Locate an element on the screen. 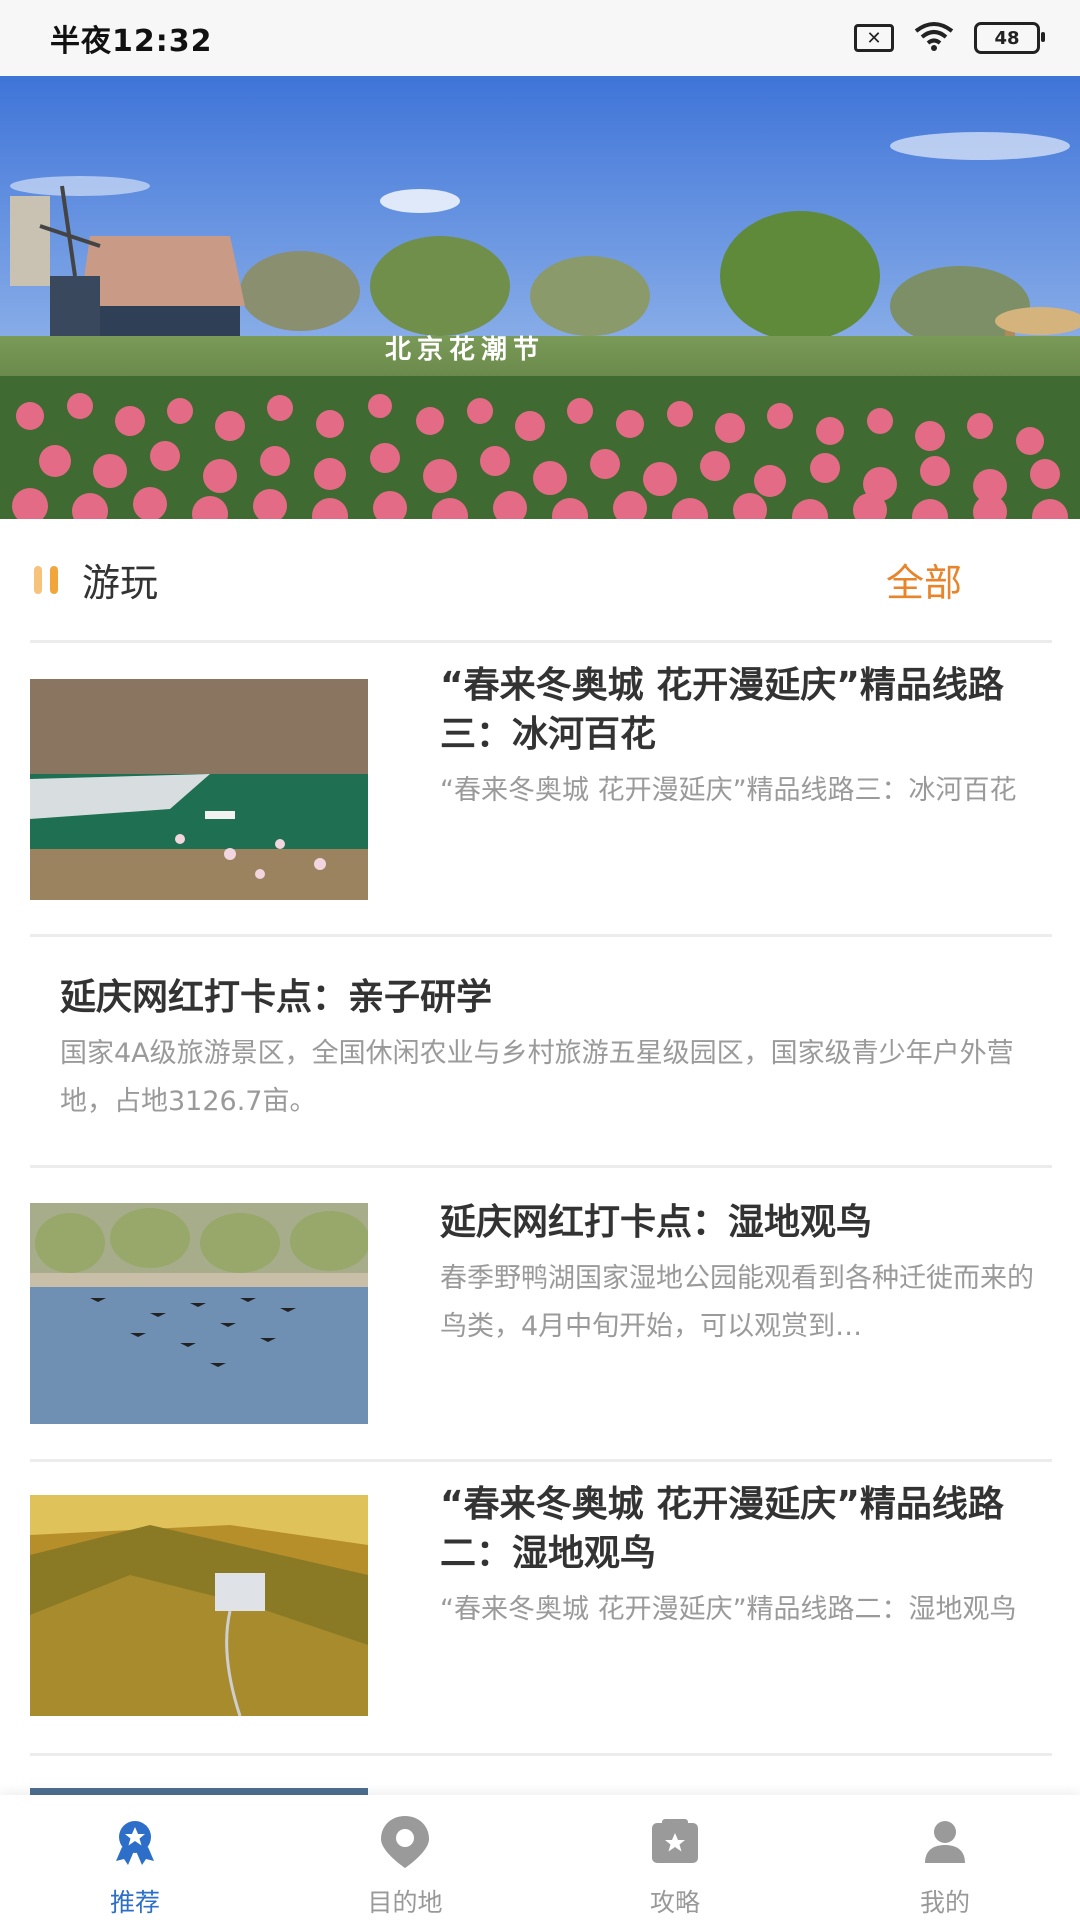  nav-recommend: 推荐 is located at coordinates (135, 1857).